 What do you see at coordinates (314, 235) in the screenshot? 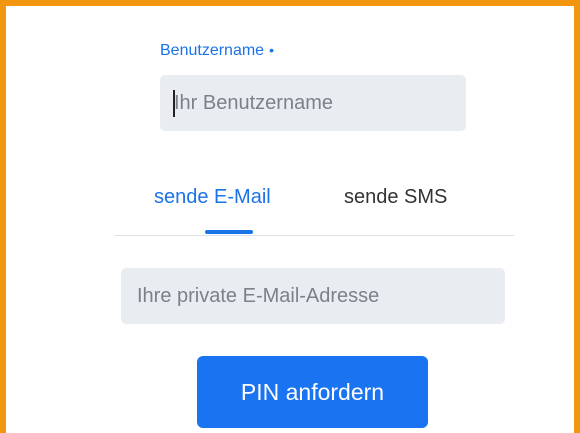
I see `tabs-divider` at bounding box center [314, 235].